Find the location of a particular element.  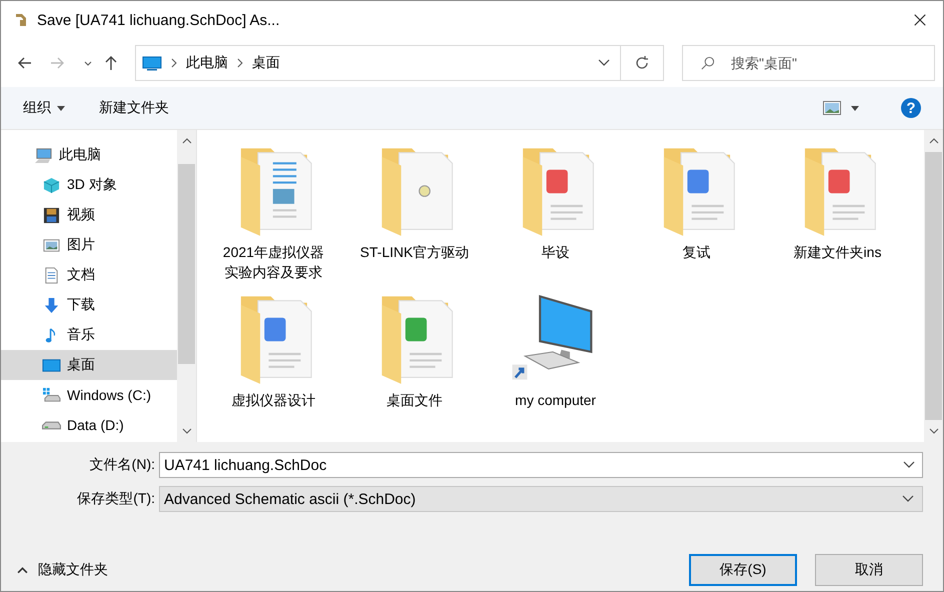

hide-folders-button: 隐藏文件夹 is located at coordinates (62, 570).